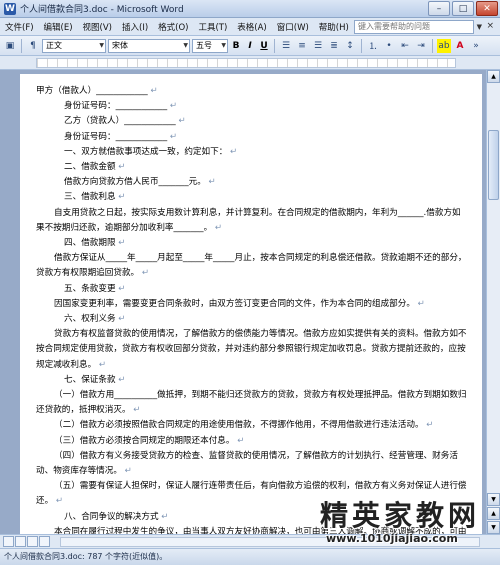 Image resolution: width=500 pixels, height=565 pixels. I want to click on bold-button: B, so click(236, 46).